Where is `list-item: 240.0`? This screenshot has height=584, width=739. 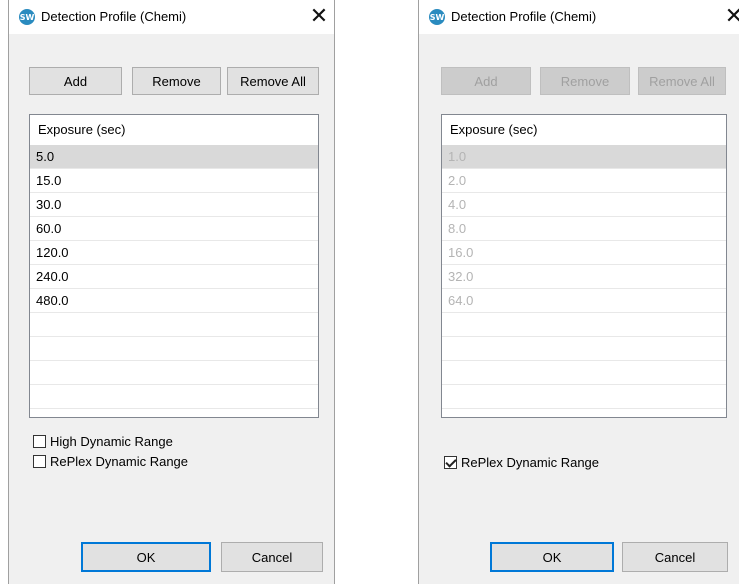 list-item: 240.0 is located at coordinates (174, 277).